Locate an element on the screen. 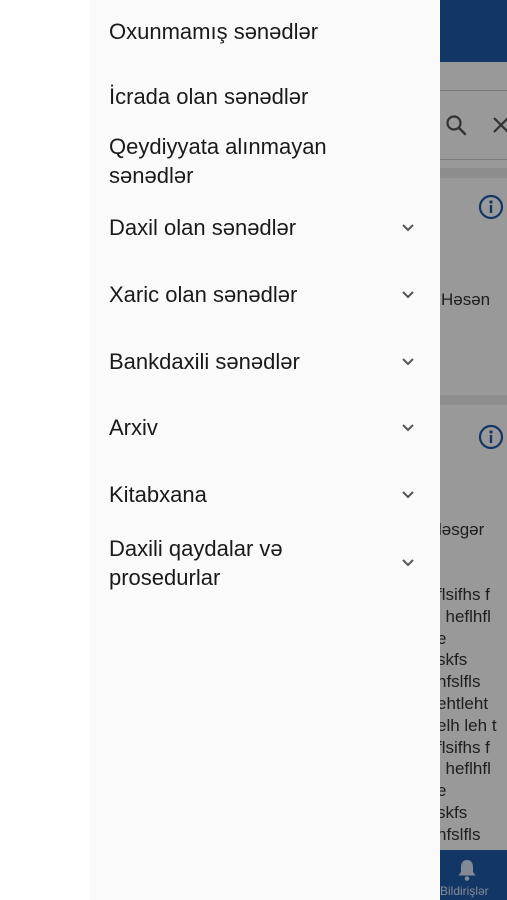 The height and width of the screenshot is (900, 507). menu-item-outgoing-documents: Xaric olan sənədlər is located at coordinates (269, 294).